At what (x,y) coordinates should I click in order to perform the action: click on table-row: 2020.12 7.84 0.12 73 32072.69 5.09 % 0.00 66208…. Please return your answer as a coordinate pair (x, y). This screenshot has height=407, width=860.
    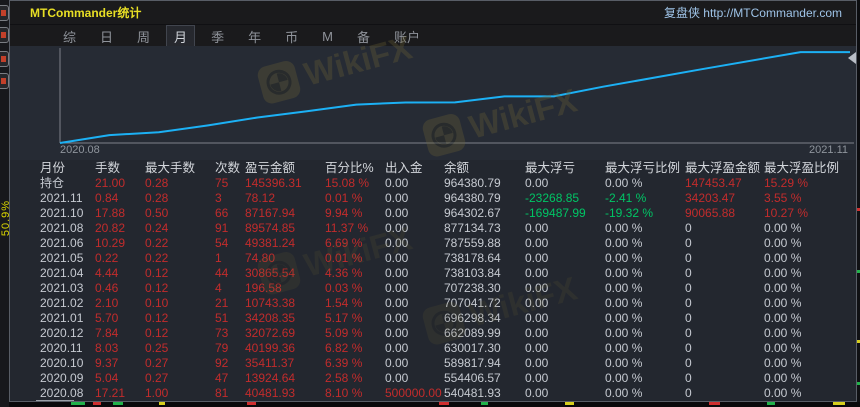
    Looking at the image, I should click on (433, 333).